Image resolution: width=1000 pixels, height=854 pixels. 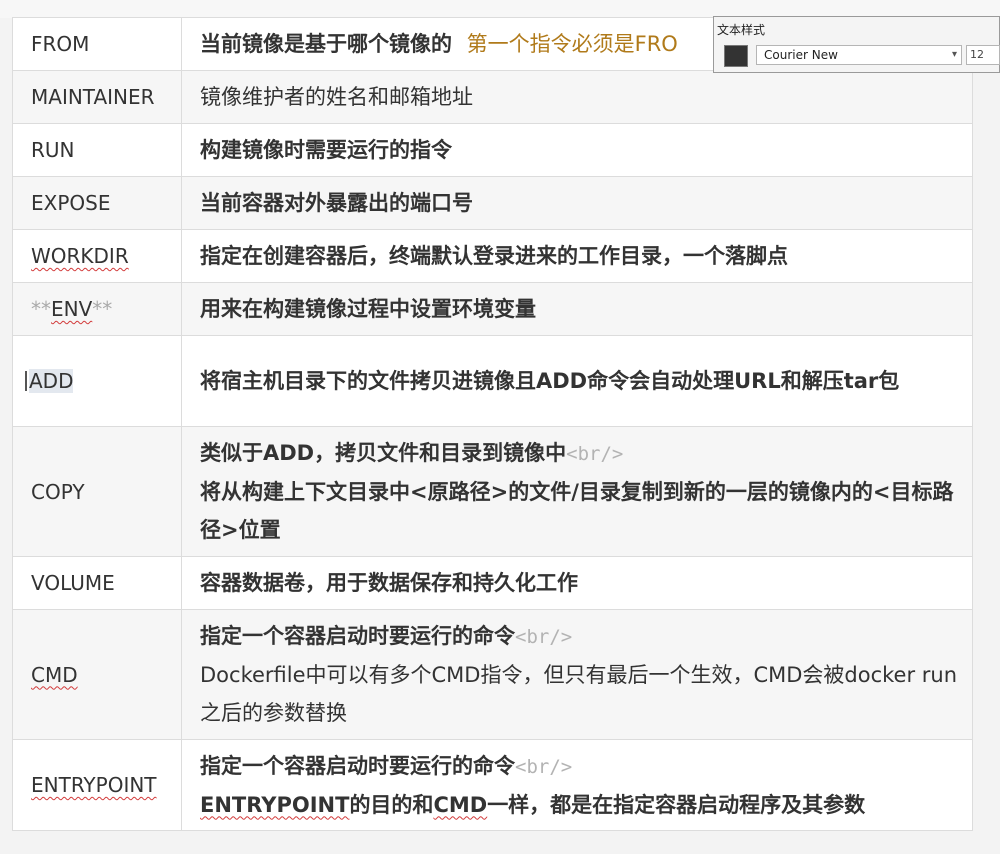 I want to click on key-cell: EXPOSE, so click(x=97, y=203).